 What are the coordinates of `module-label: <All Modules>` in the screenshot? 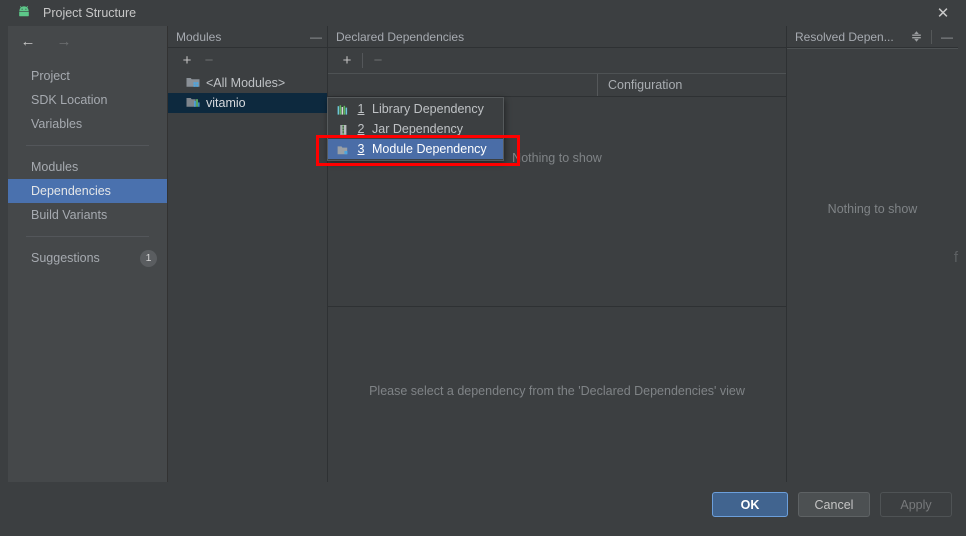 It's located at (246, 83).